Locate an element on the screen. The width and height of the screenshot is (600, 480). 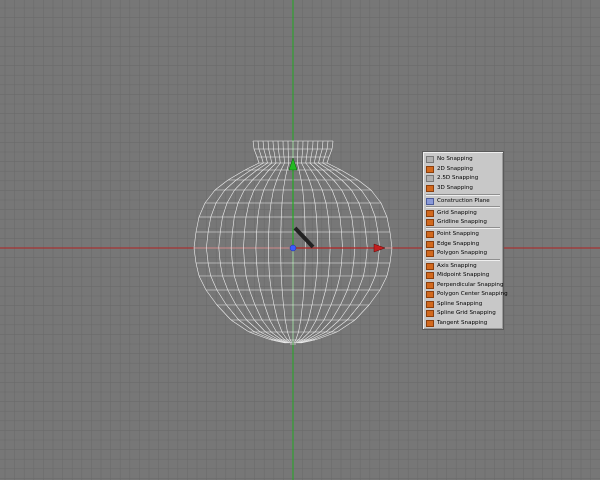
menu-item-label: Point Snapping is located at coordinates (458, 234).